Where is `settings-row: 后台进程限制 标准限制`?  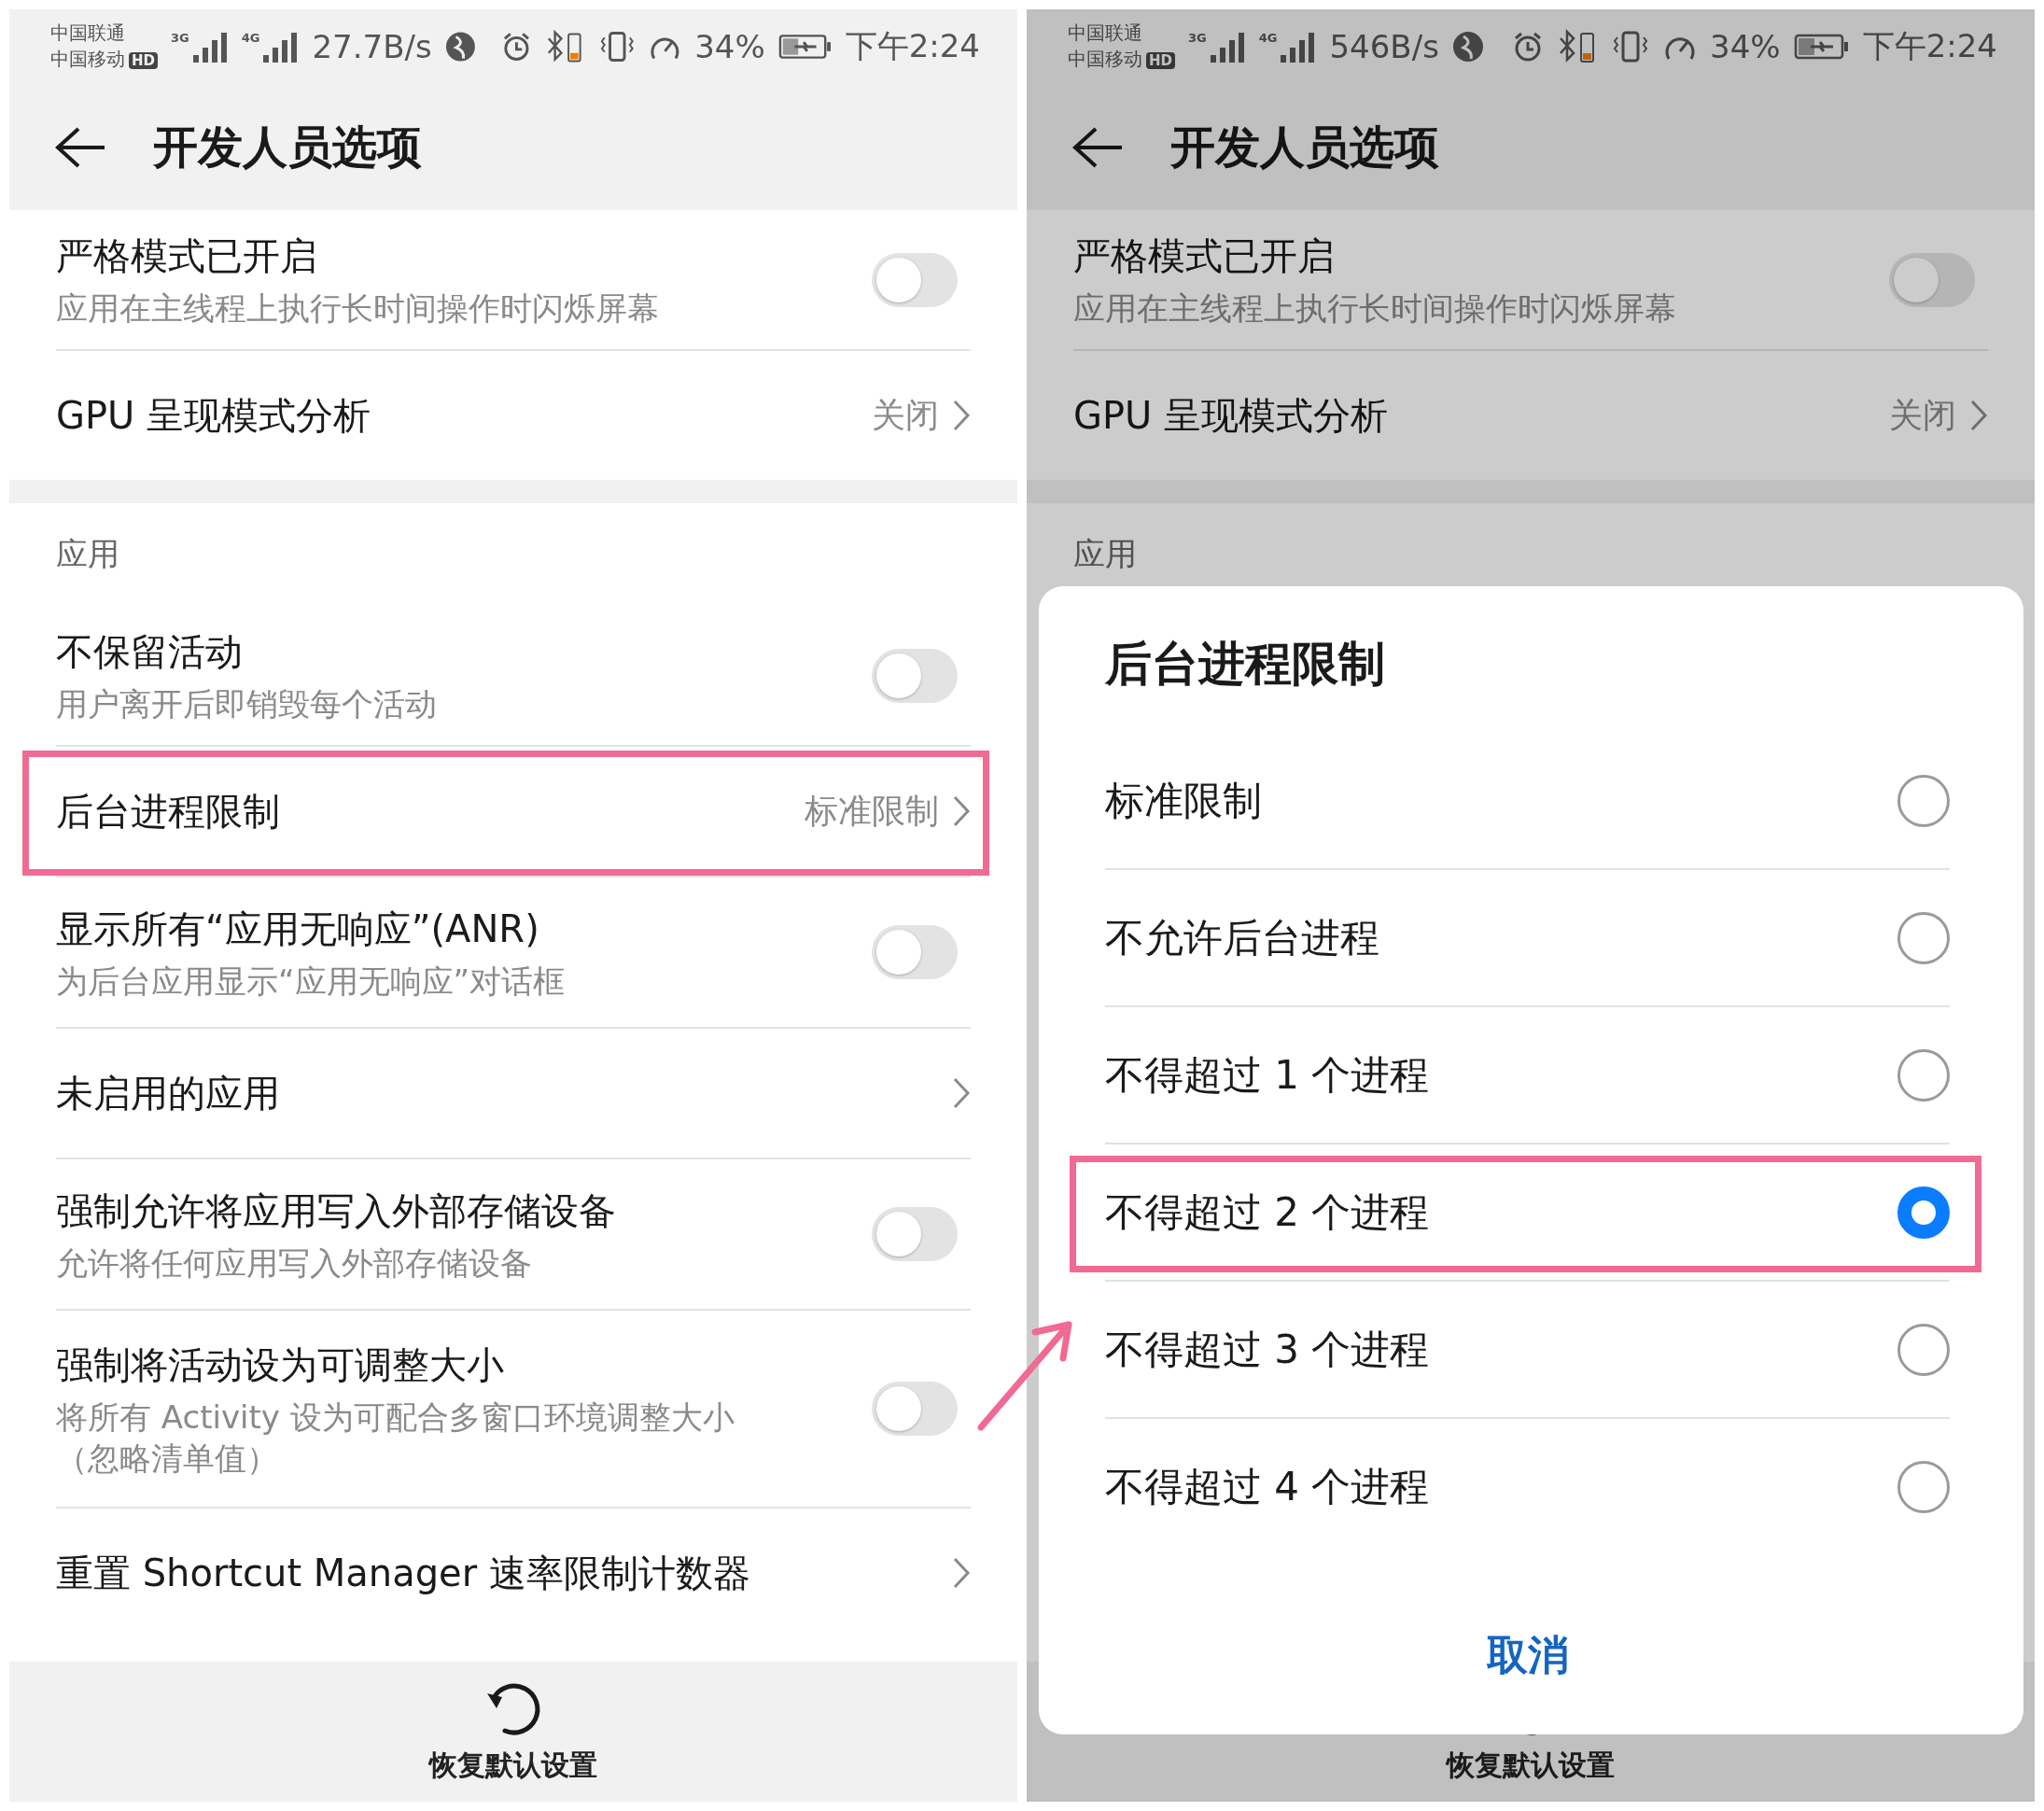 settings-row: 后台进程限制 标准限制 is located at coordinates (513, 811).